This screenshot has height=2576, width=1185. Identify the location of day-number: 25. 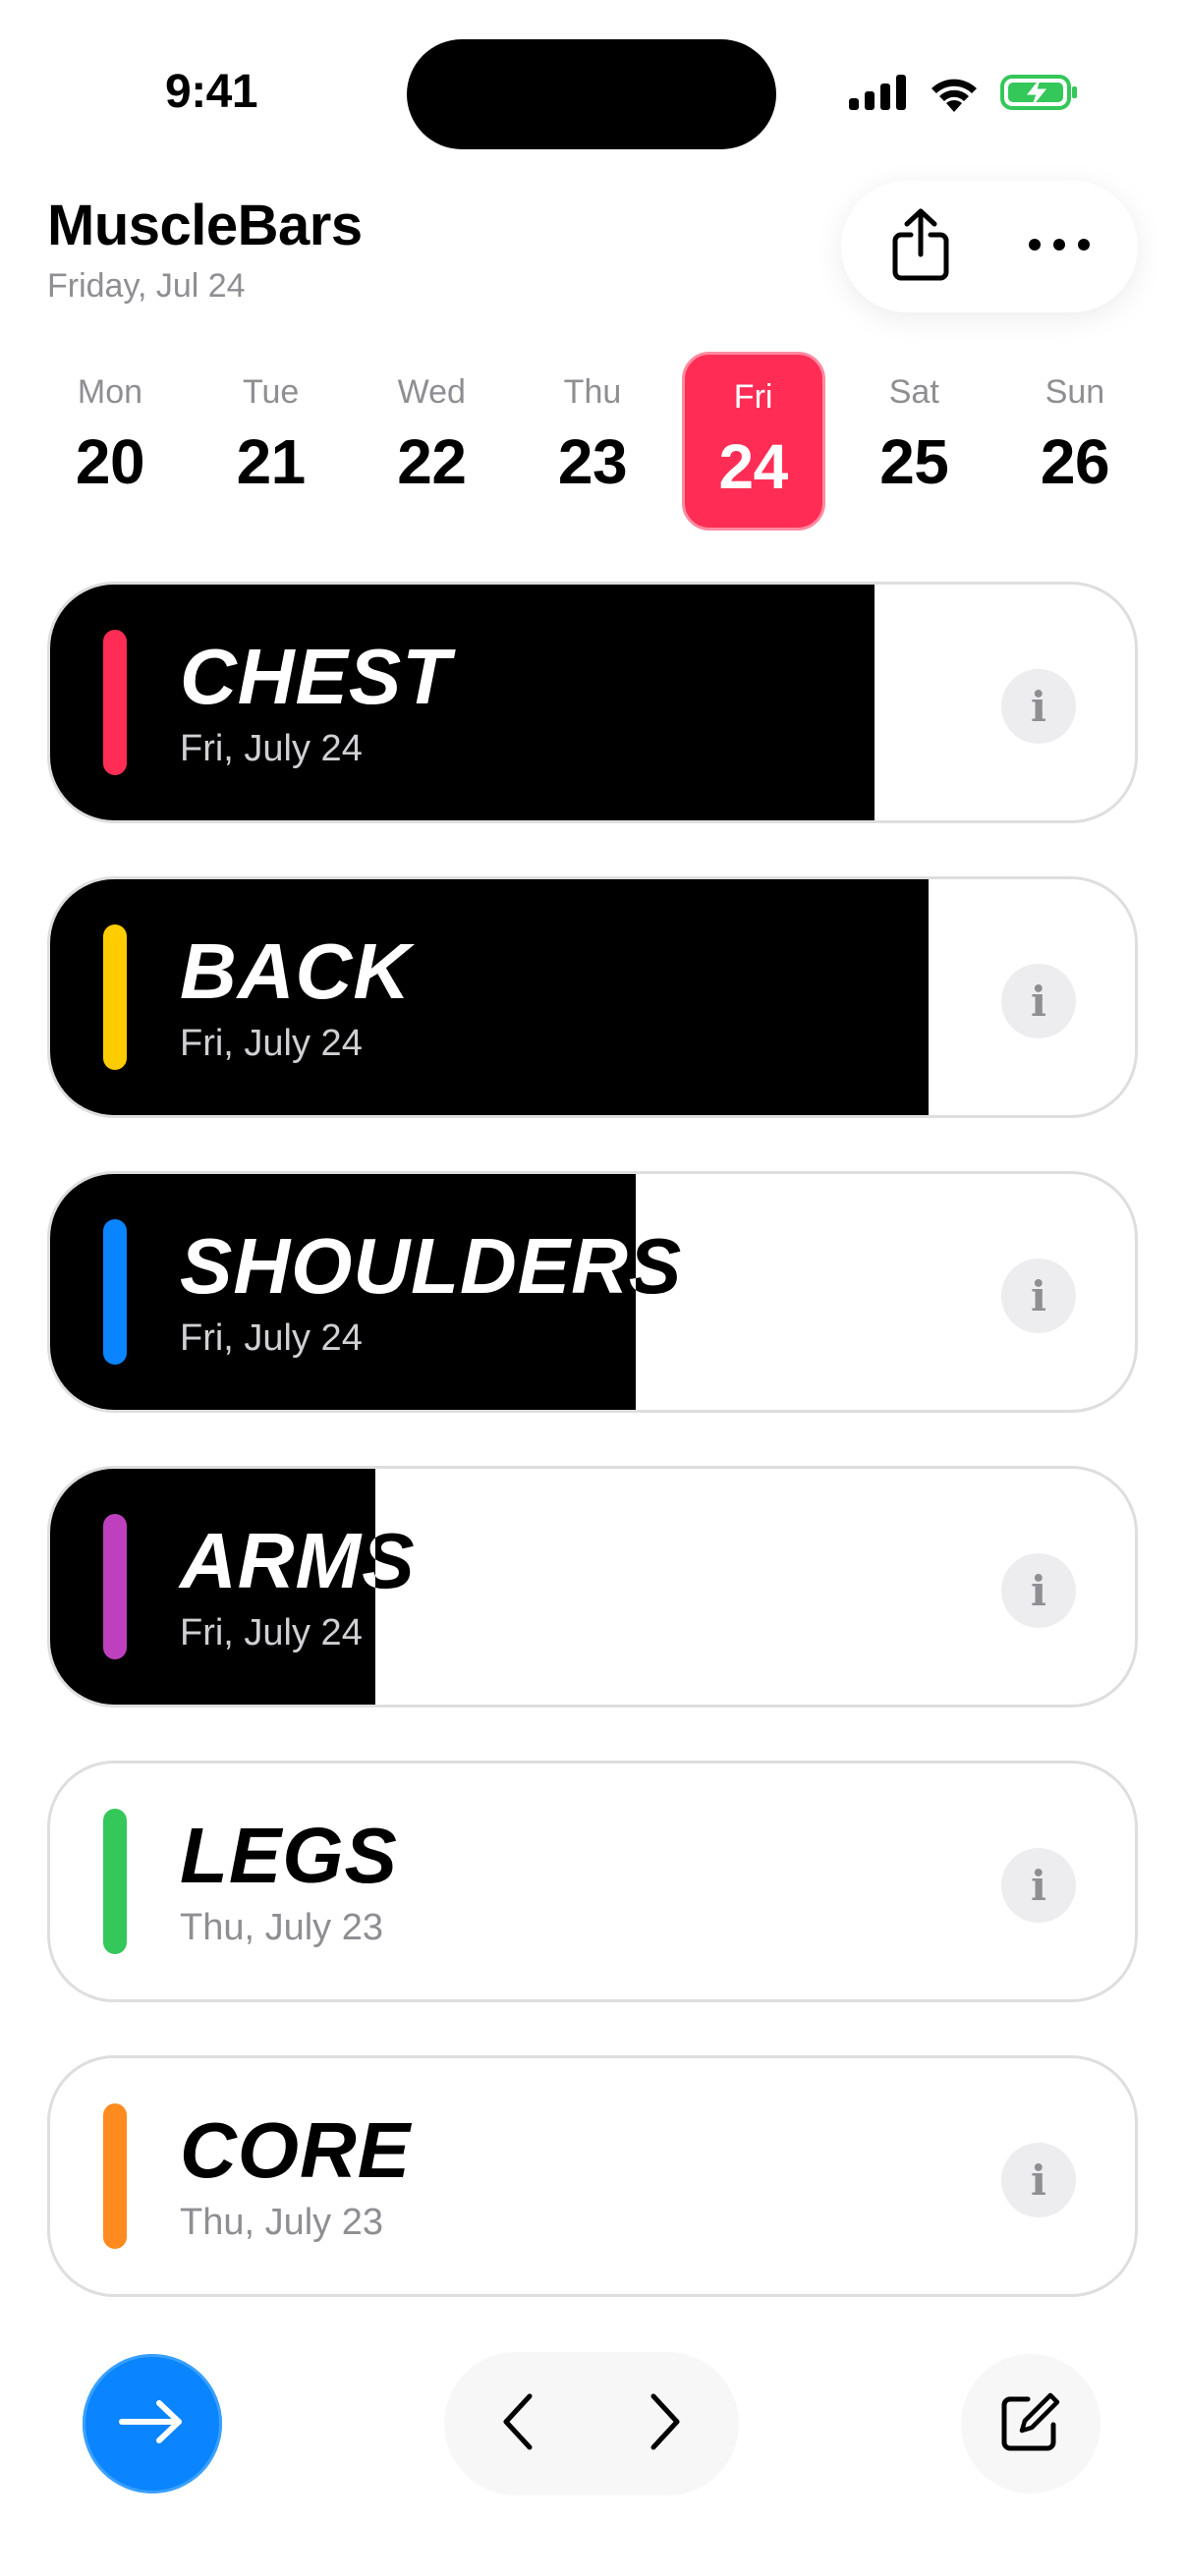
(914, 461).